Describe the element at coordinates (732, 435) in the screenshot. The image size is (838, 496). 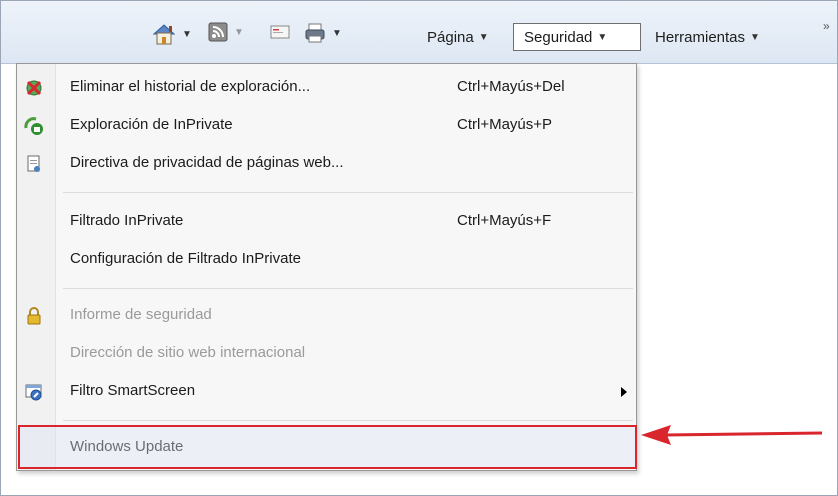
I see `red-arrow-icon` at that location.